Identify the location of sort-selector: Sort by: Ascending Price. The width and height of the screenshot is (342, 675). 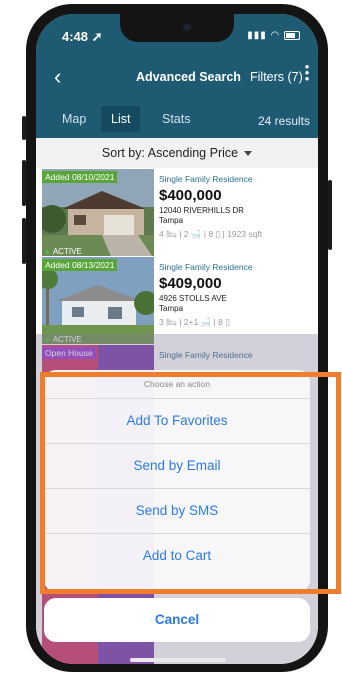
(177, 153).